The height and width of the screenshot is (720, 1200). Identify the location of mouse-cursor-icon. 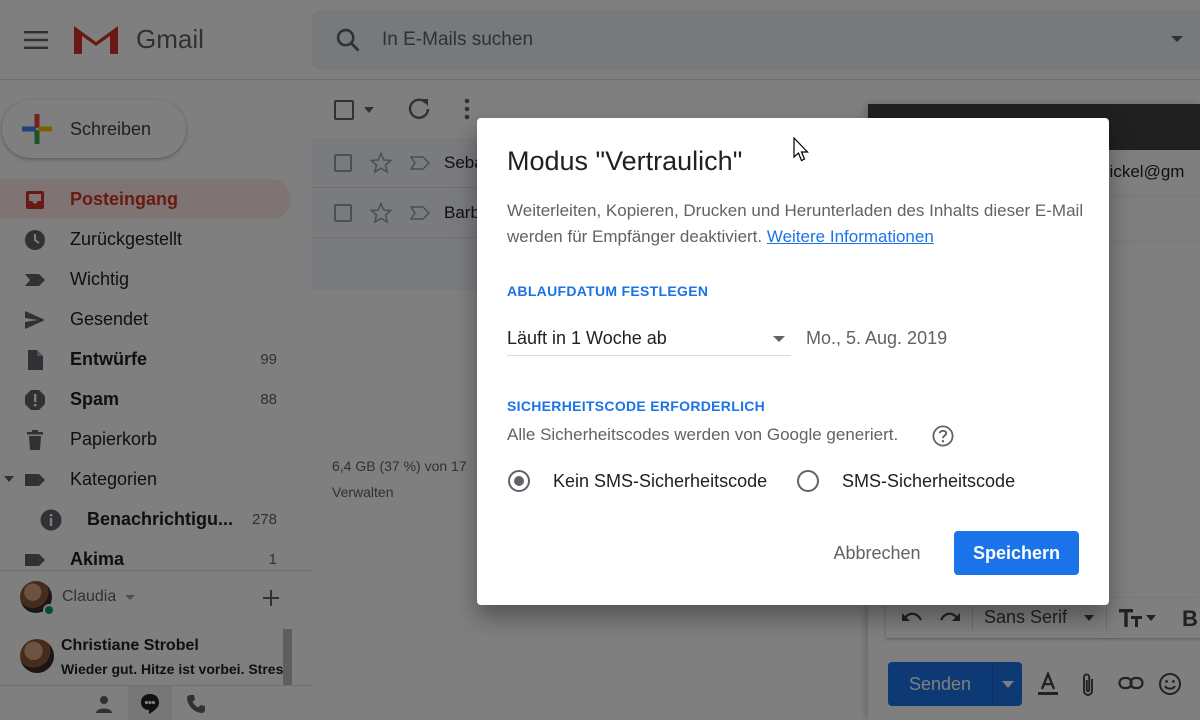
(801, 149).